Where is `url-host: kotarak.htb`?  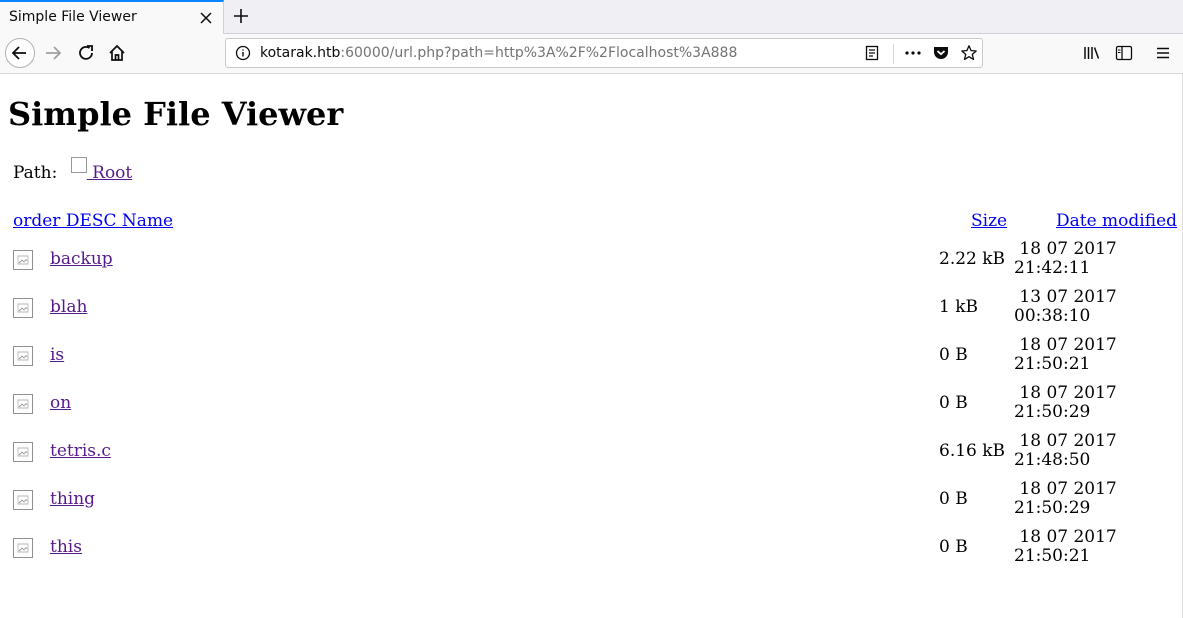 url-host: kotarak.htb is located at coordinates (300, 53).